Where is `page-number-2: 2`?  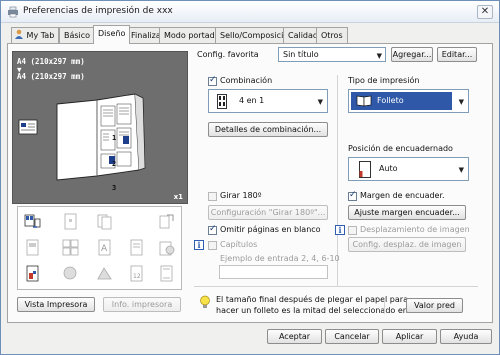 page-number-2: 2 is located at coordinates (114, 164).